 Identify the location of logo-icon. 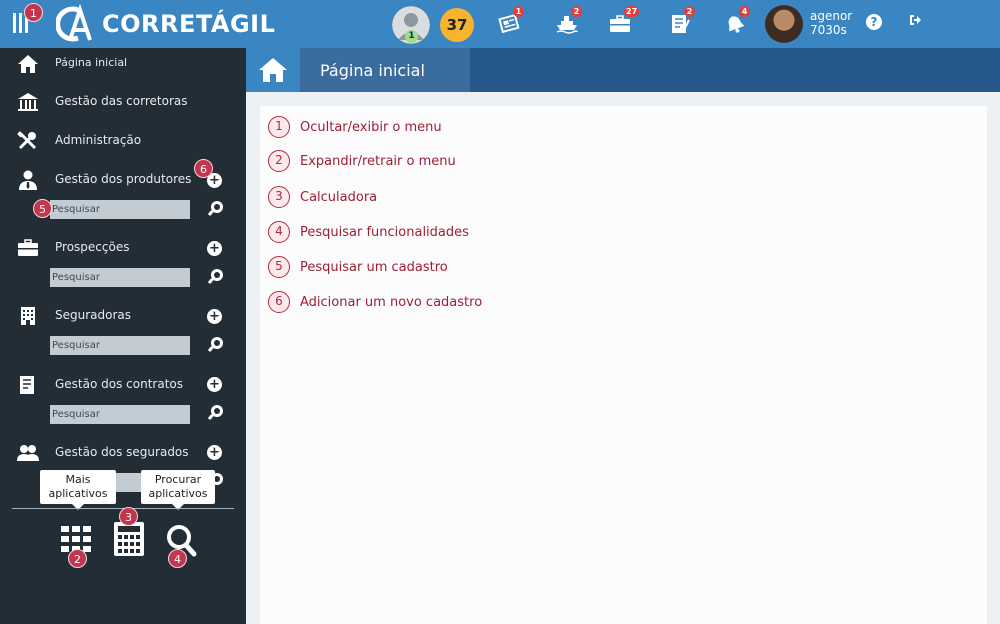
(75, 23).